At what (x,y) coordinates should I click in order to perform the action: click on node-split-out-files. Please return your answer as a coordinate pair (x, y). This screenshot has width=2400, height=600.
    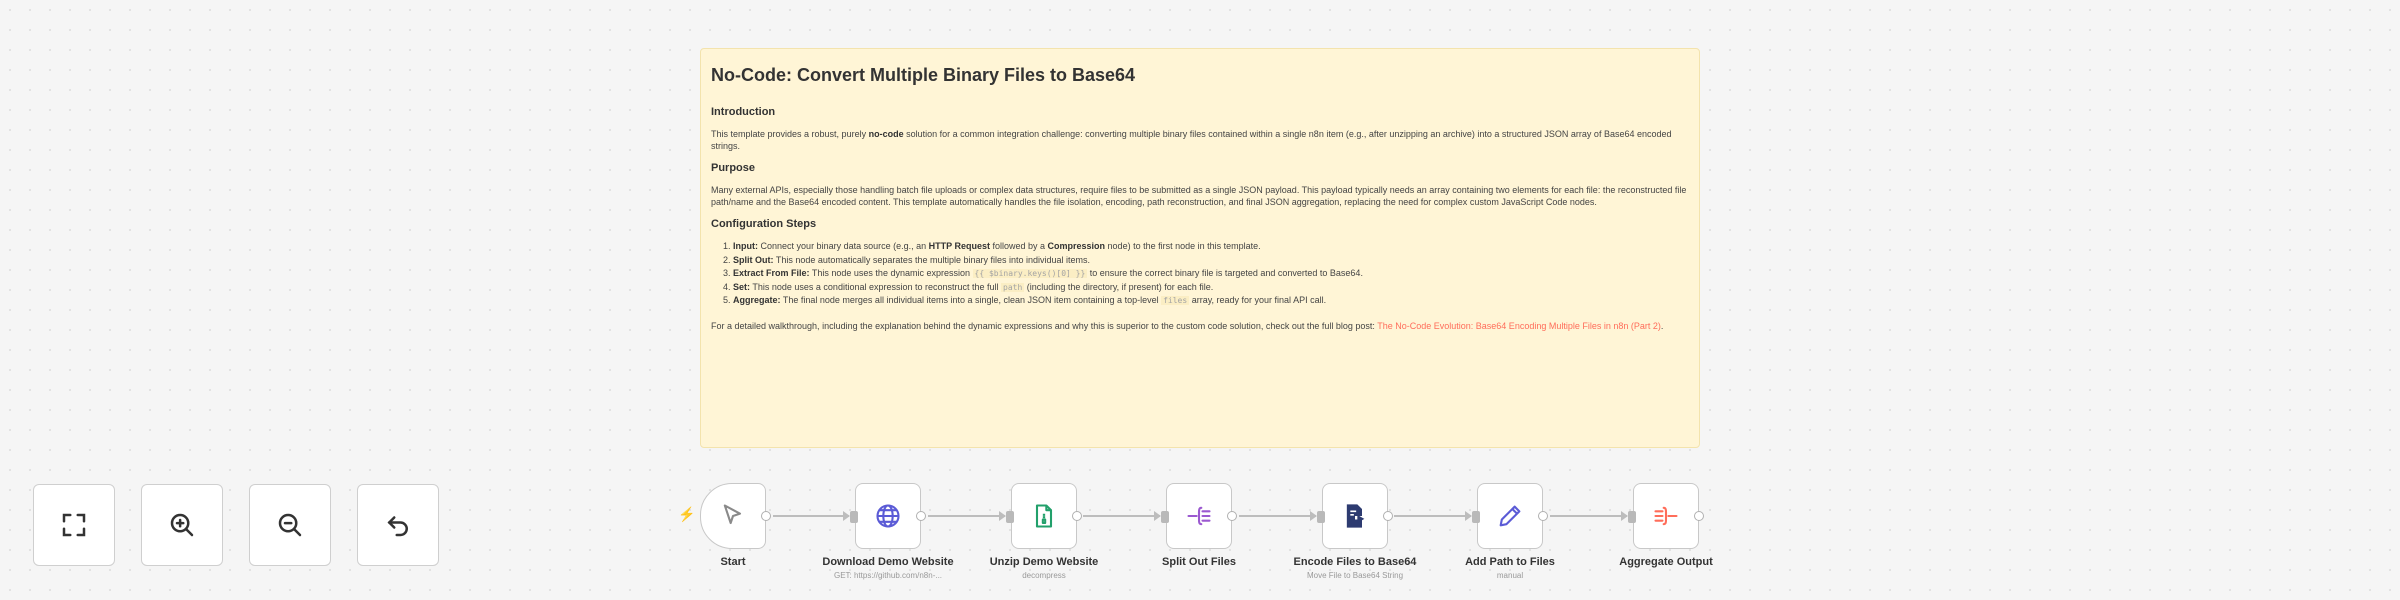
    Looking at the image, I should click on (1199, 516).